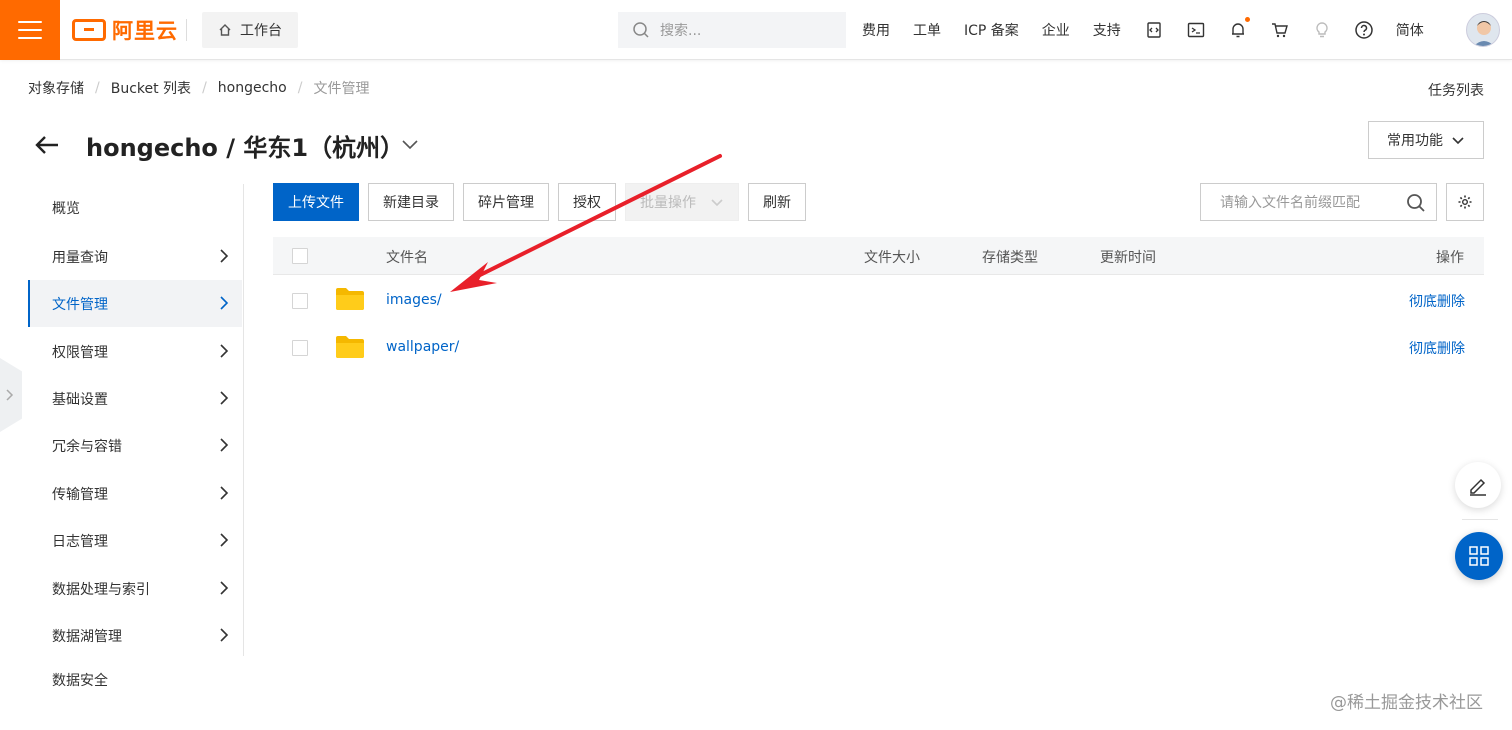  Describe the element at coordinates (135, 635) in the screenshot. I see `sidebar-item-data-lake: 数据湖管理` at that location.